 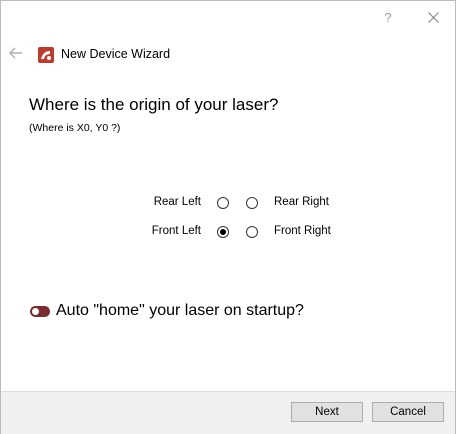 I want to click on radio-front-left, so click(x=223, y=232).